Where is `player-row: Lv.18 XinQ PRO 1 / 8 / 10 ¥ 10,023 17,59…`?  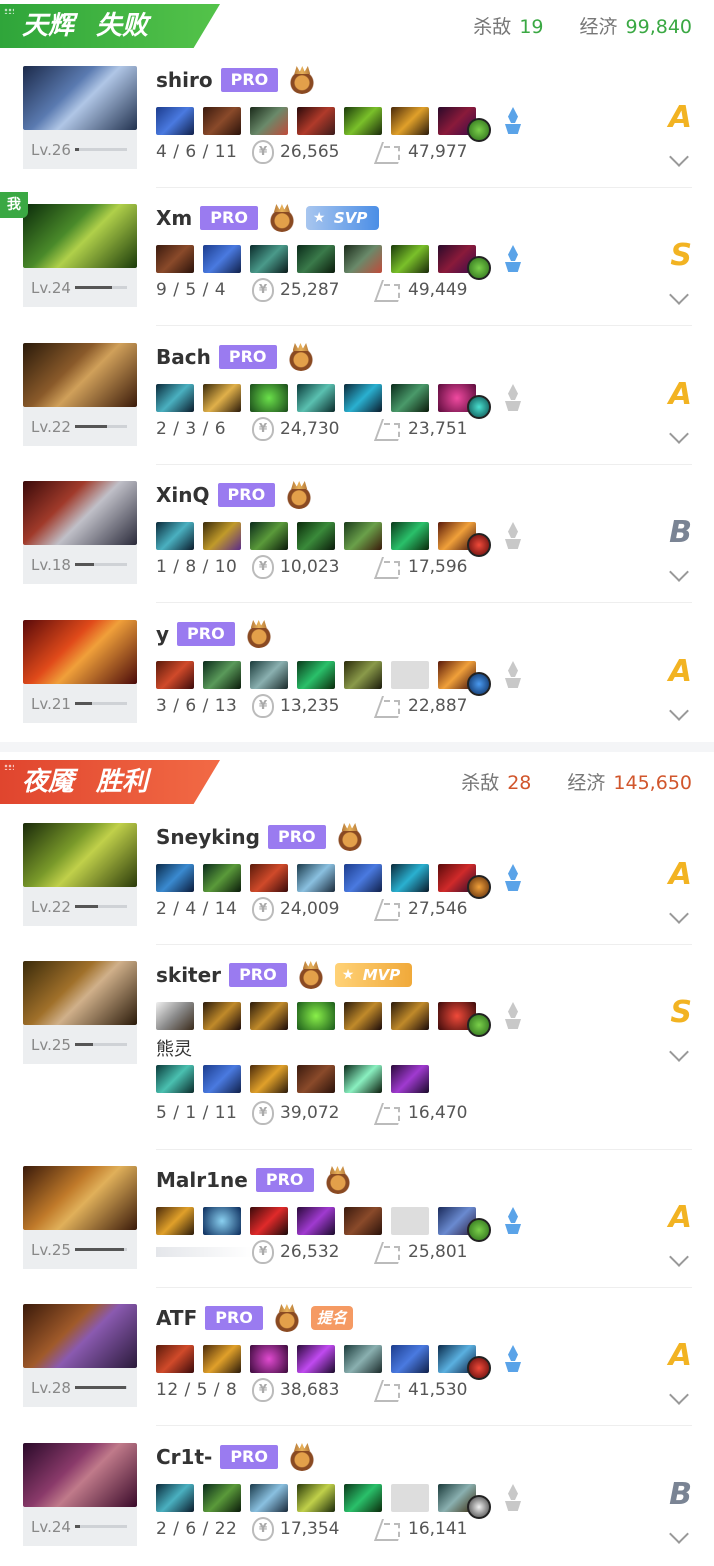 player-row: Lv.18 XinQ PRO 1 / 8 / 10 ¥ 10,023 17,59… is located at coordinates (357, 537).